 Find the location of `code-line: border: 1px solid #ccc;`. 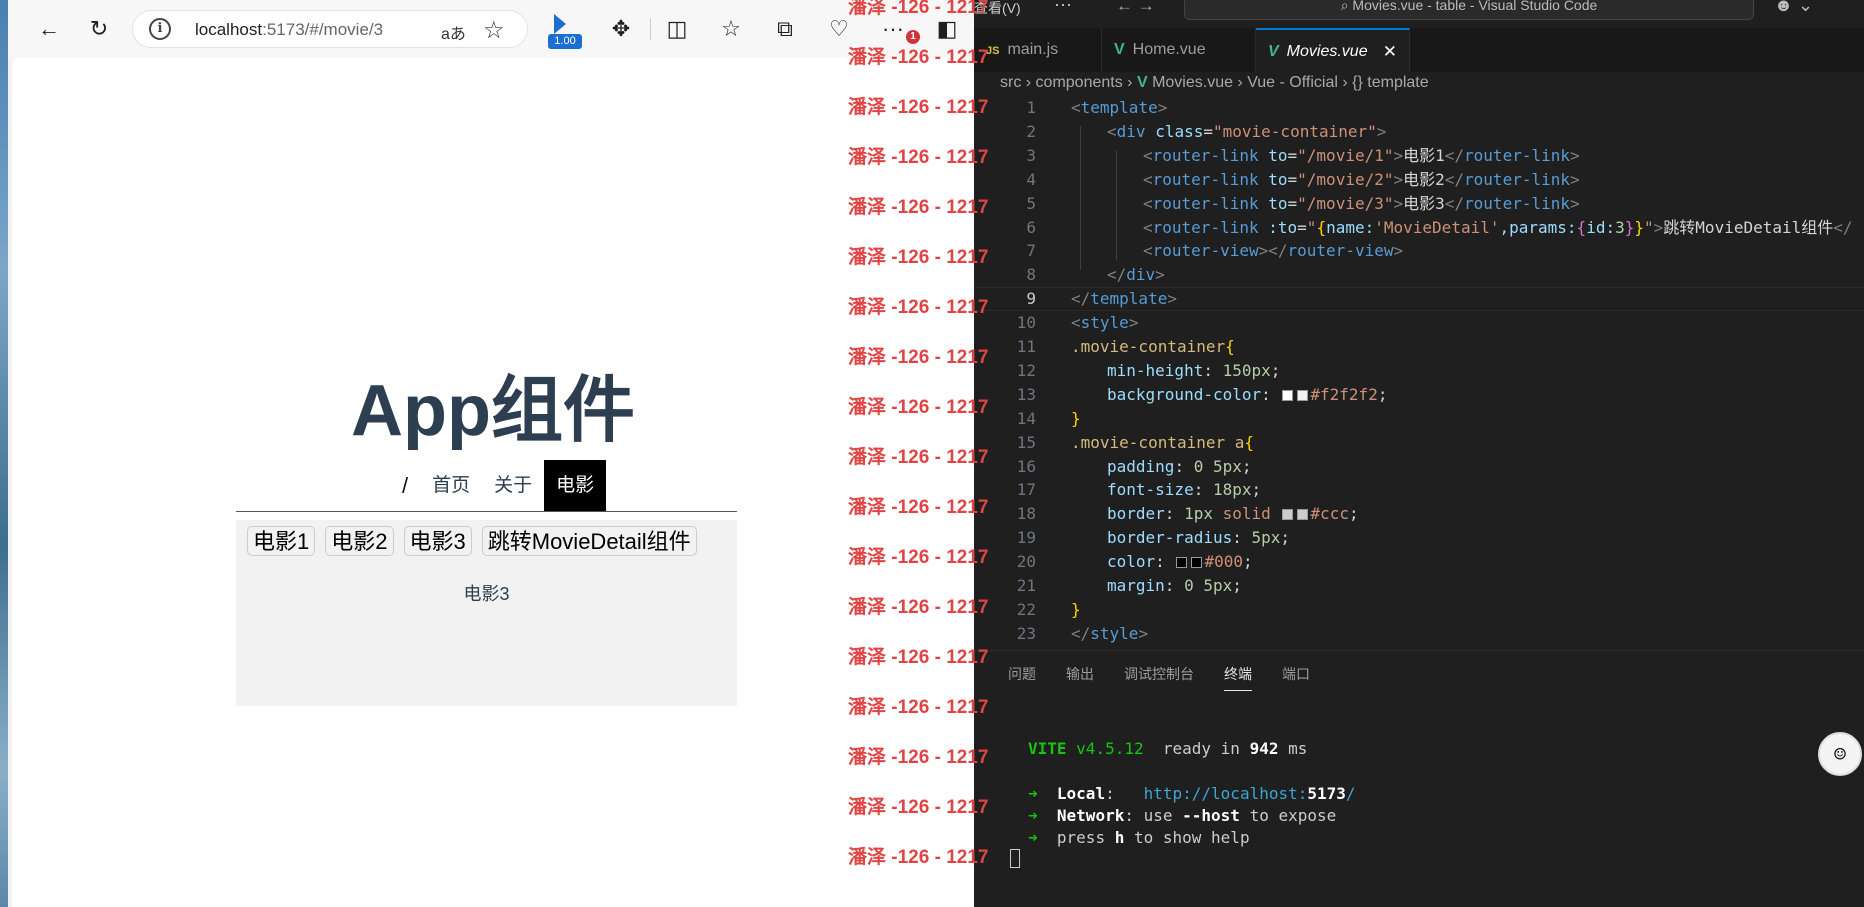

code-line: border: 1px solid #ccc; is located at coordinates (1233, 514).